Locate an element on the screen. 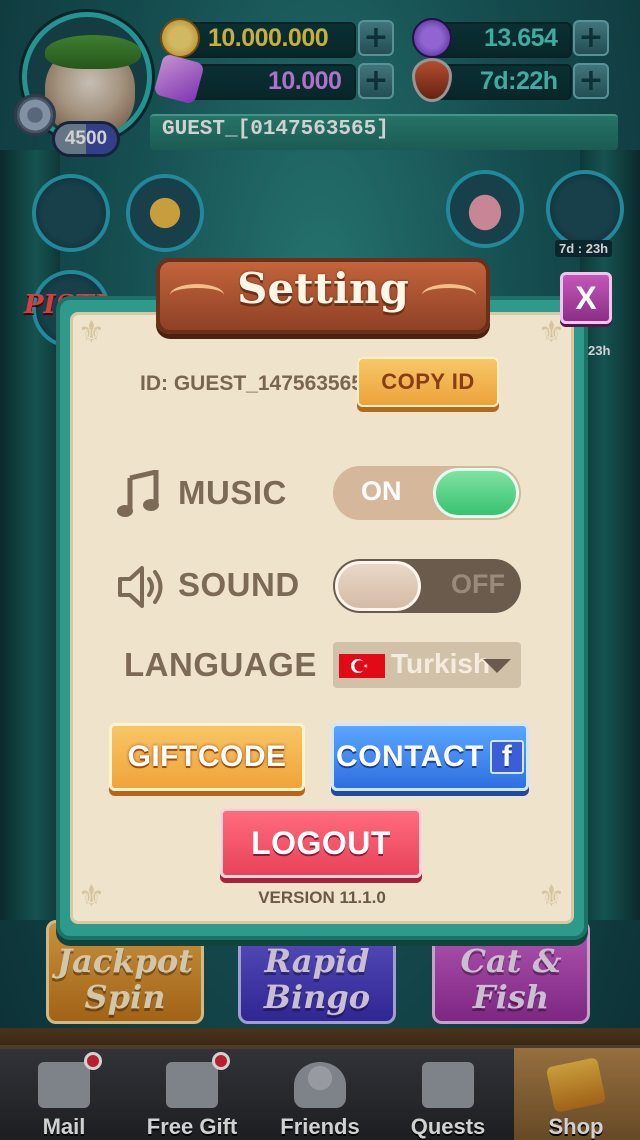 The image size is (640, 1140). sound-label: SOUND is located at coordinates (239, 584).